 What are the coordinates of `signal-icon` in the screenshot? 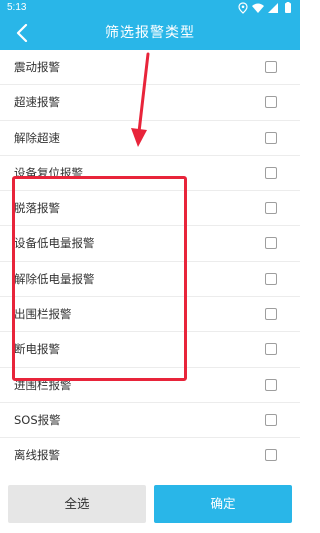 It's located at (273, 8).